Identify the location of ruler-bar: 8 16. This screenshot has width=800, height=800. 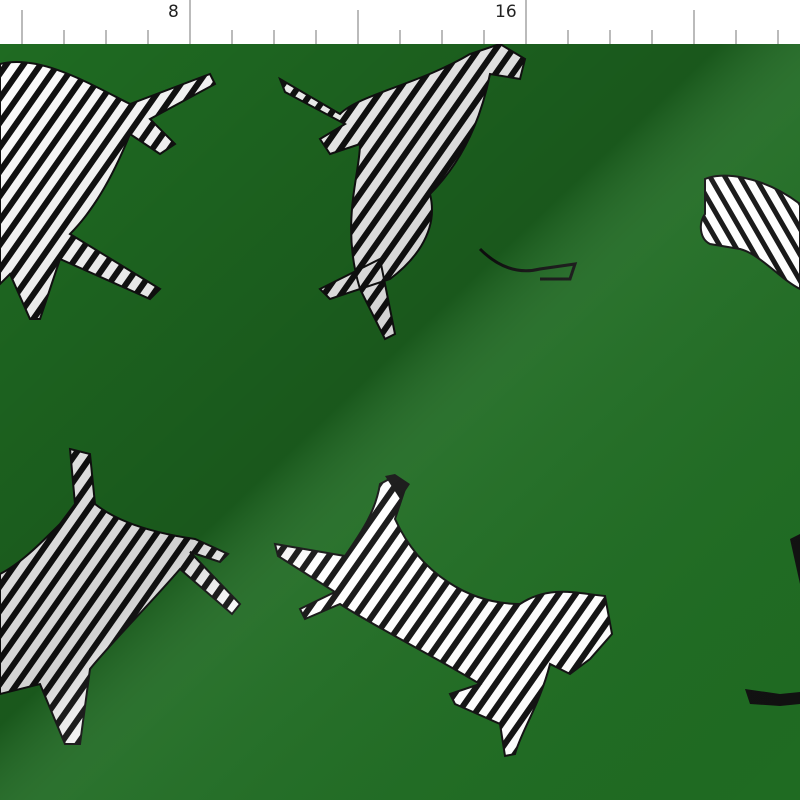
(400, 22).